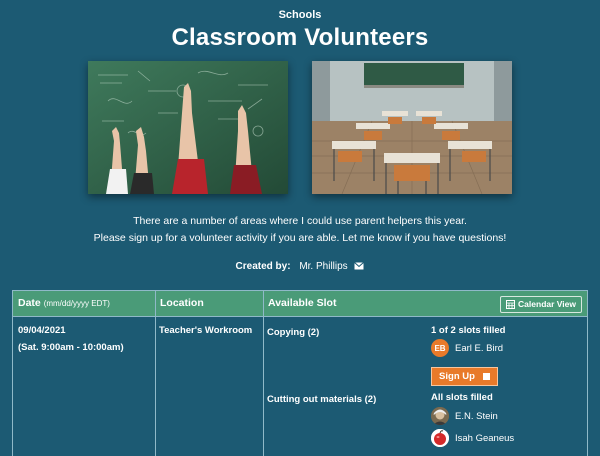 The width and height of the screenshot is (600, 456). Describe the element at coordinates (511, 304) in the screenshot. I see `calendar-icon` at that location.